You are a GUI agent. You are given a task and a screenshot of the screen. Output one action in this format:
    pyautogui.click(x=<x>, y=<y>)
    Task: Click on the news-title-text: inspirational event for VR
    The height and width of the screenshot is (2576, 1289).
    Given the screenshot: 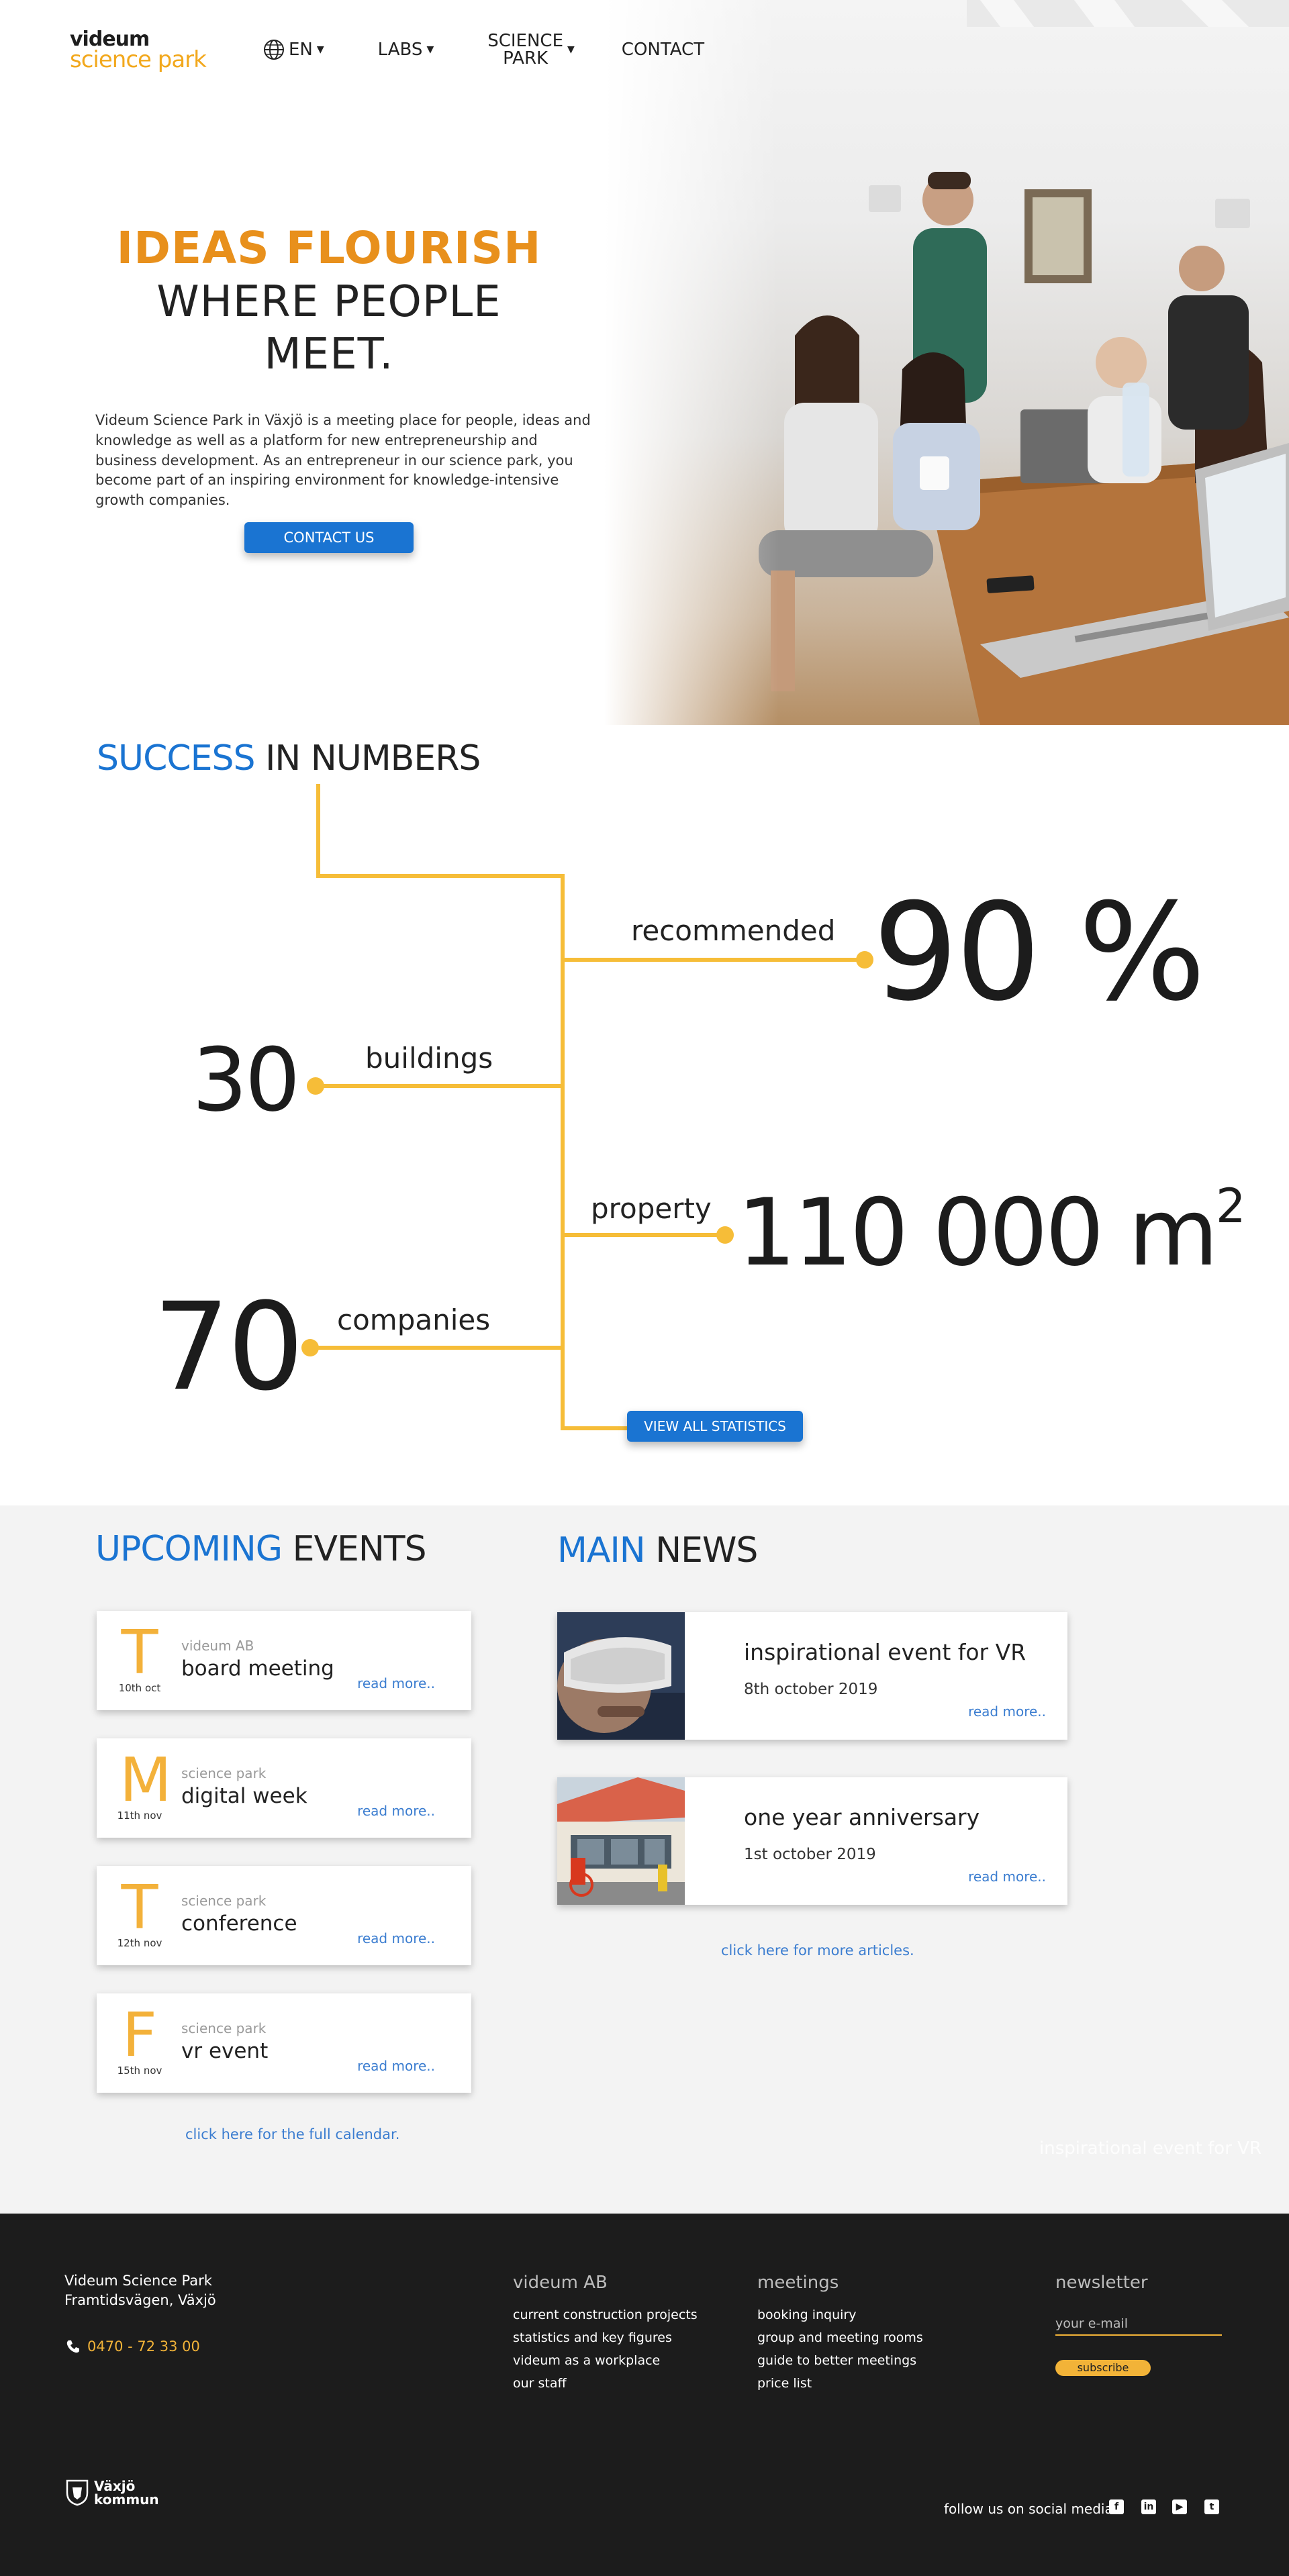 What is the action you would take?
    pyautogui.click(x=885, y=1652)
    